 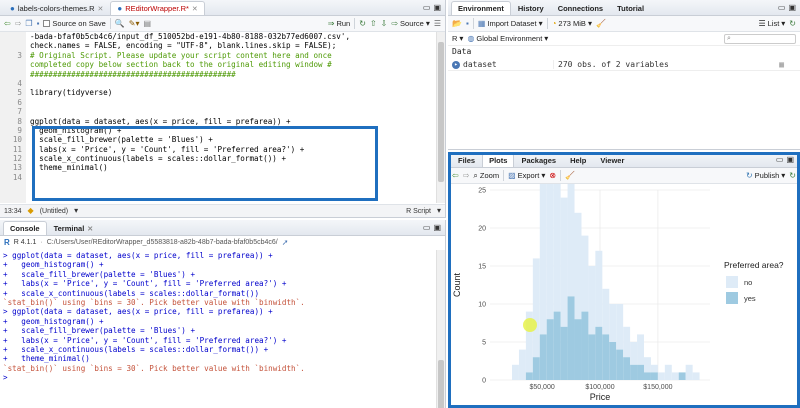 I want to click on tab-label: Connections, so click(x=580, y=8).